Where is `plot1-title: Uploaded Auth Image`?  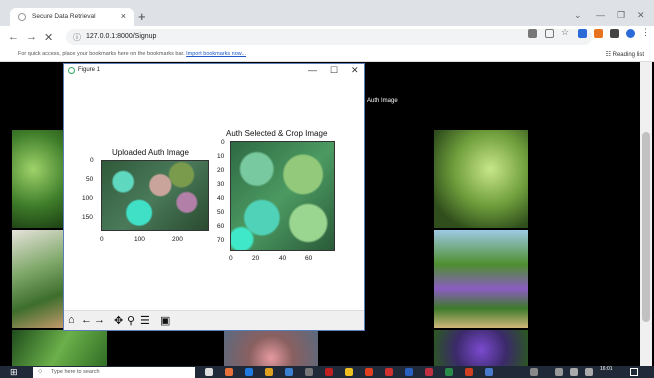
plot1-title: Uploaded Auth Image is located at coordinates (150, 152).